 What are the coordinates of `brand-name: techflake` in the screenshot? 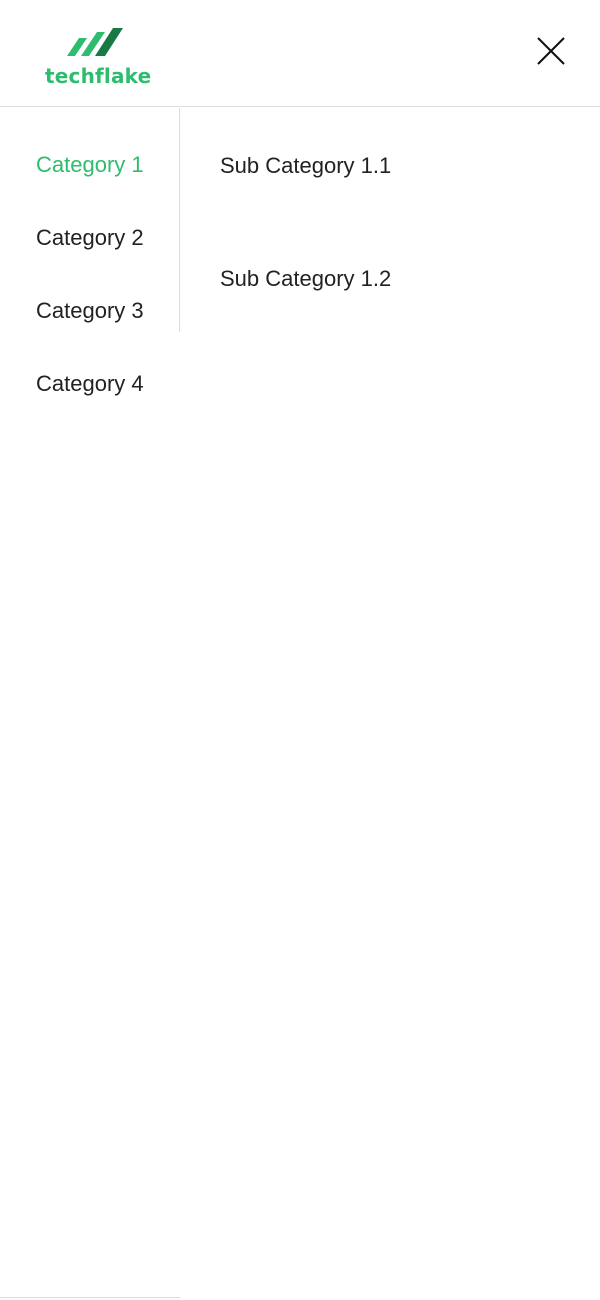 It's located at (98, 76).